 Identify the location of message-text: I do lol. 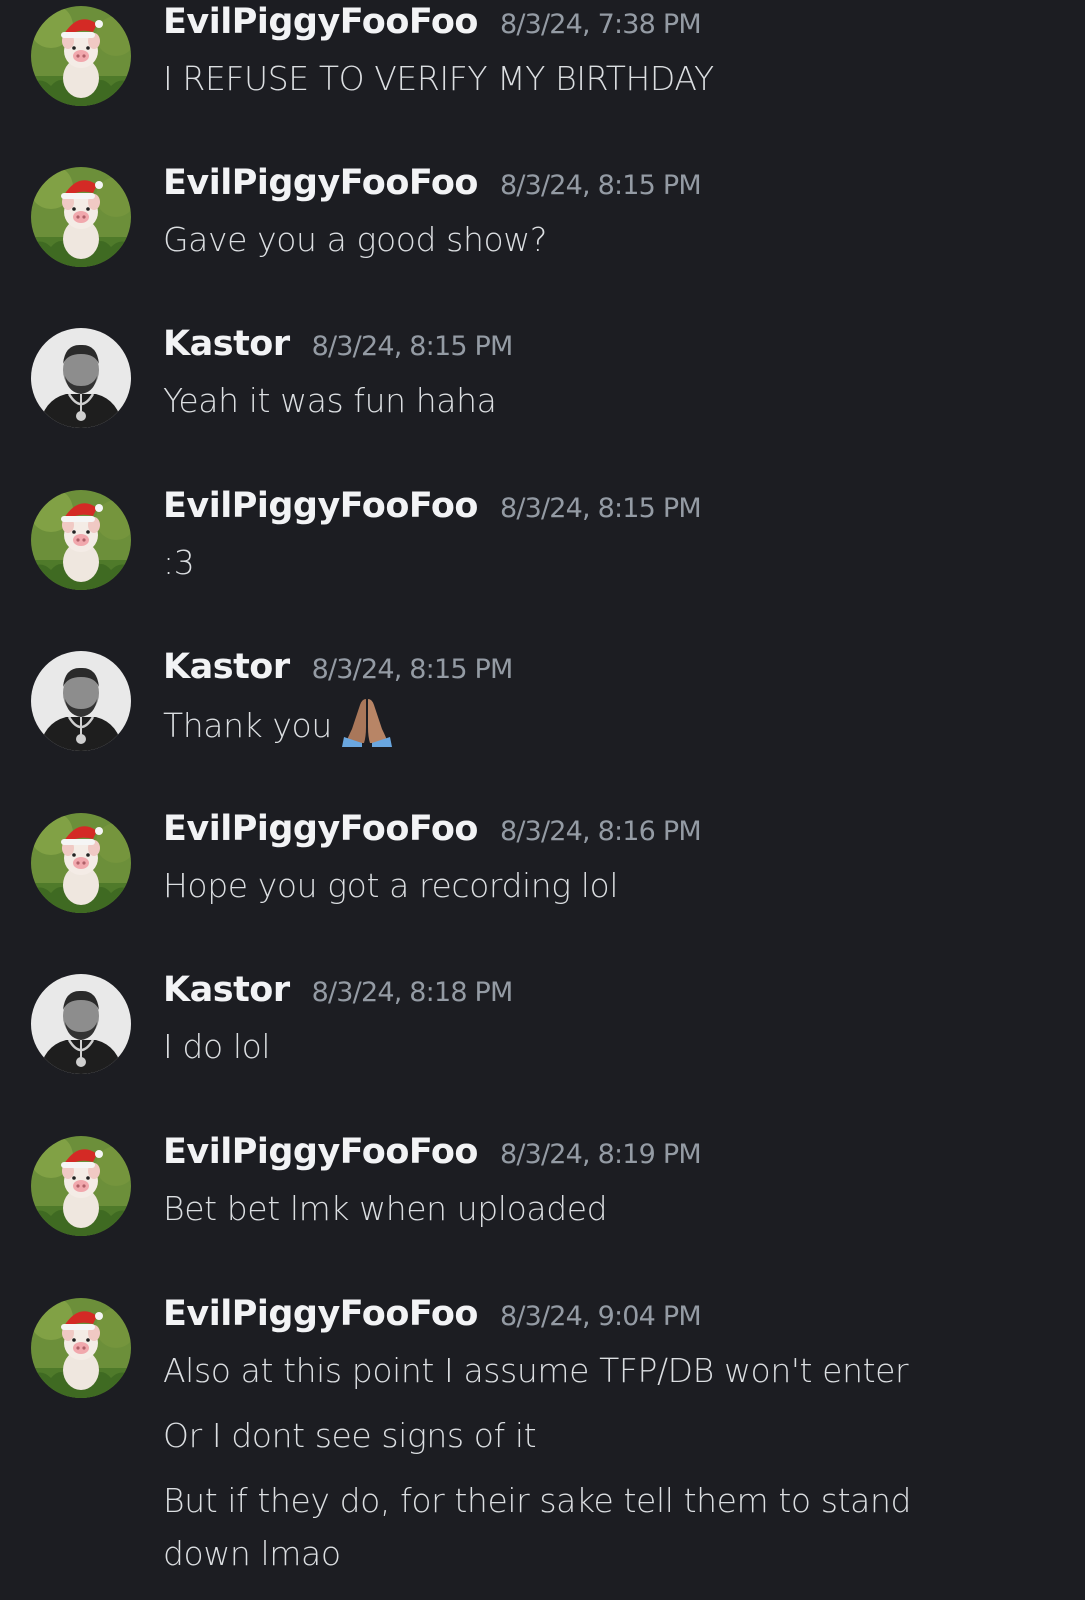
(217, 1046).